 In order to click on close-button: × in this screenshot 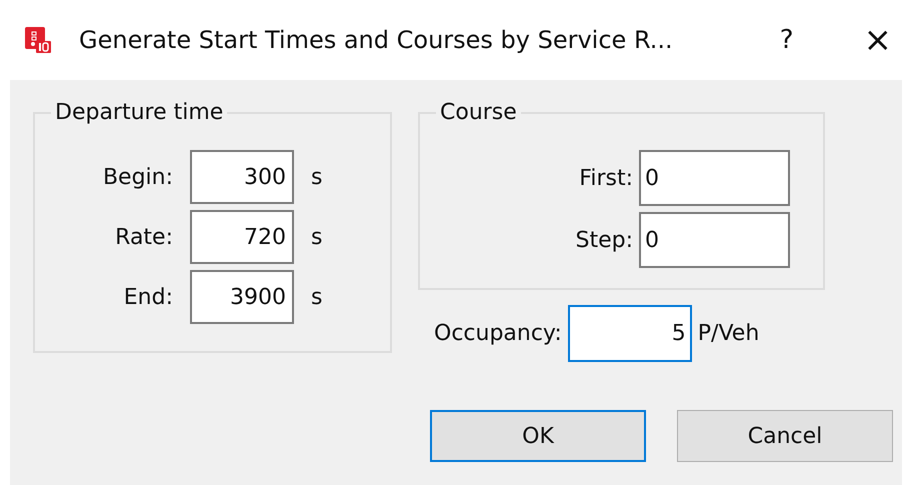, I will do `click(878, 40)`.